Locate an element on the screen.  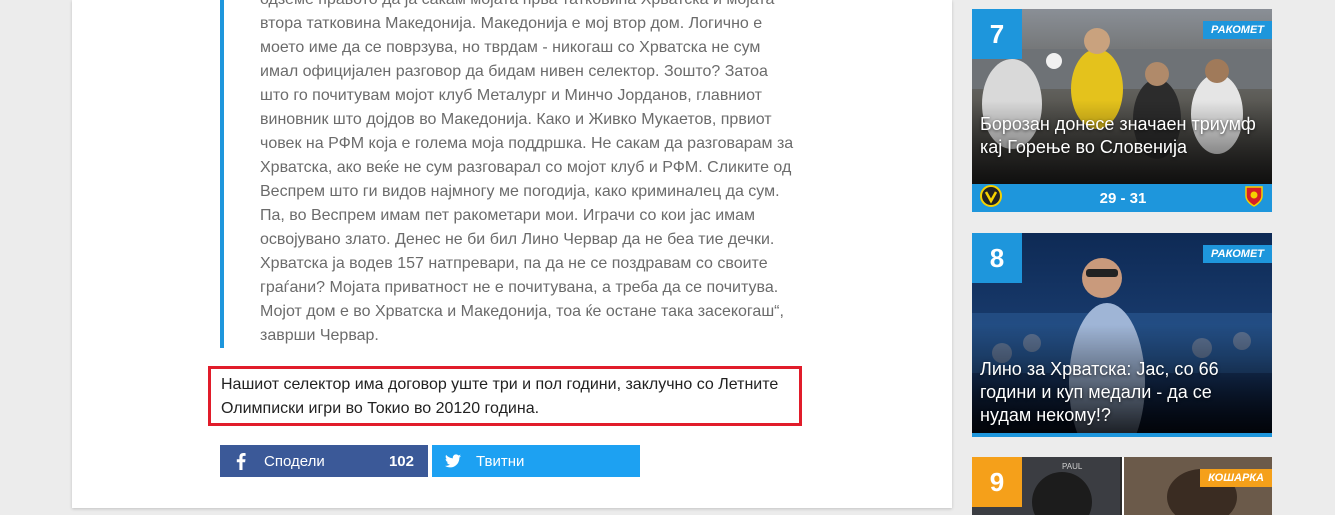
facebook-share-button: Сподели 102 is located at coordinates (324, 461).